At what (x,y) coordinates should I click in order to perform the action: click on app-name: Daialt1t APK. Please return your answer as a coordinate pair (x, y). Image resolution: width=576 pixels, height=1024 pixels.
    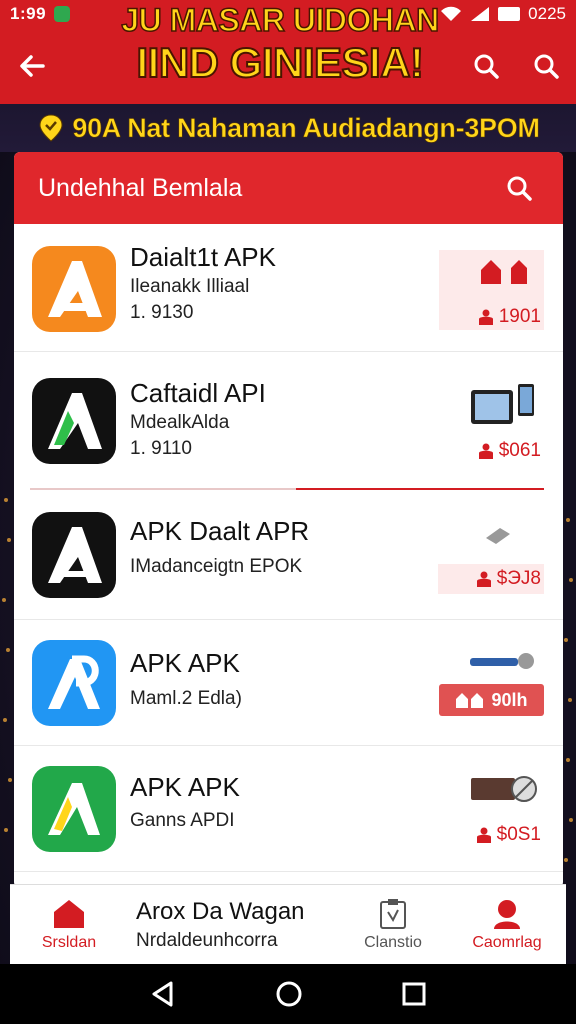
    Looking at the image, I should click on (203, 257).